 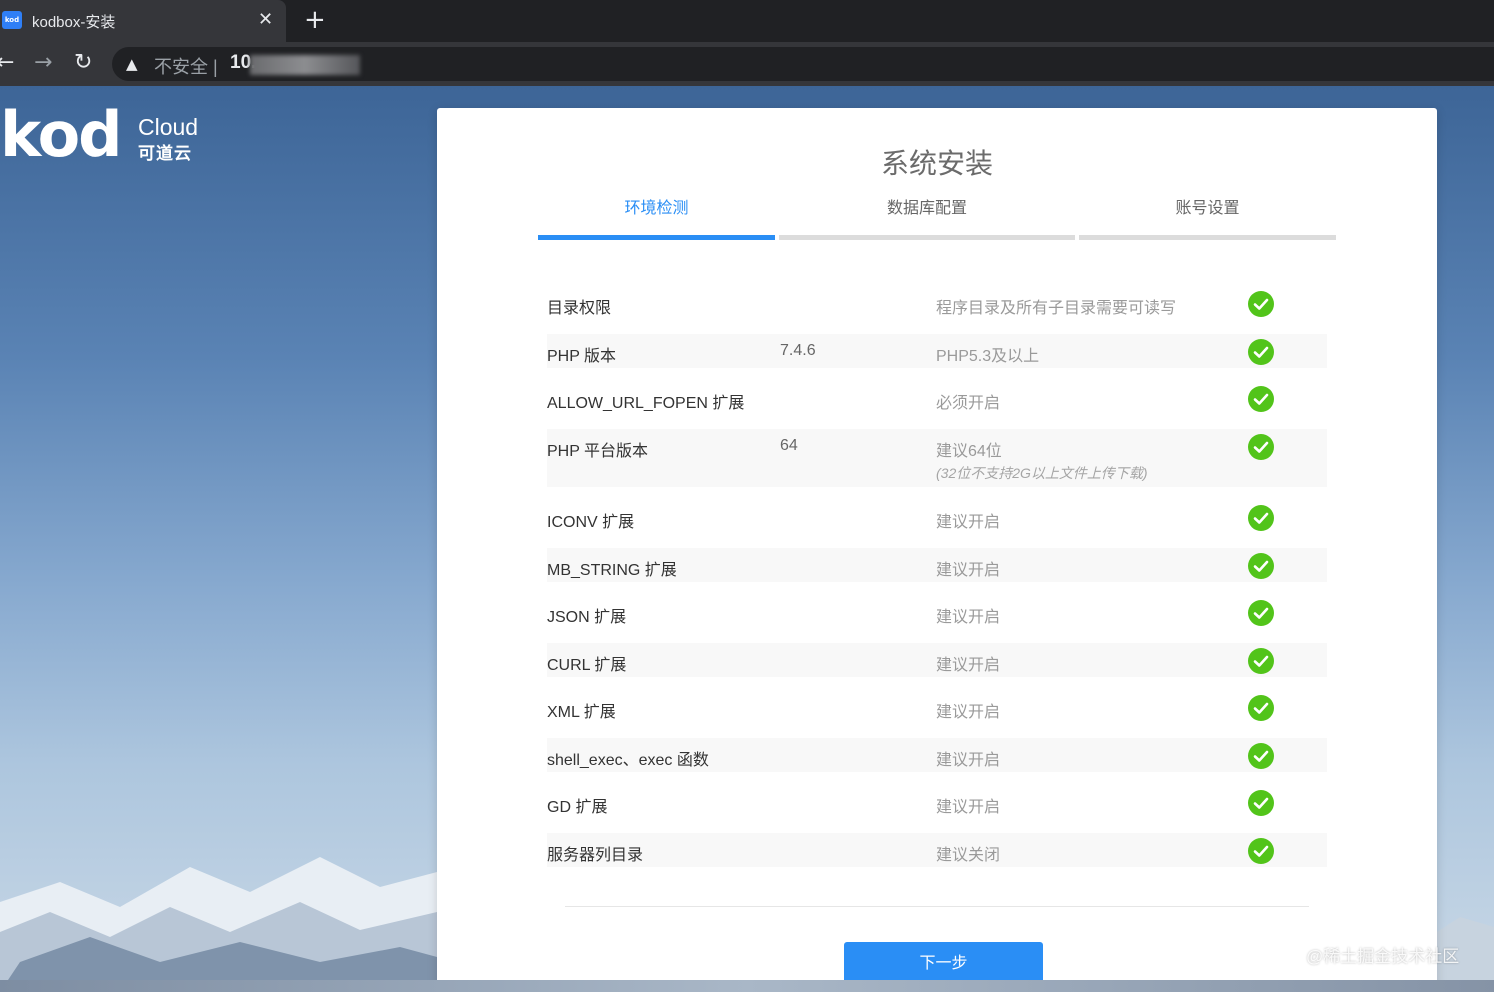 What do you see at coordinates (927, 218) in the screenshot?
I see `step-db-config: 数据库配置` at bounding box center [927, 218].